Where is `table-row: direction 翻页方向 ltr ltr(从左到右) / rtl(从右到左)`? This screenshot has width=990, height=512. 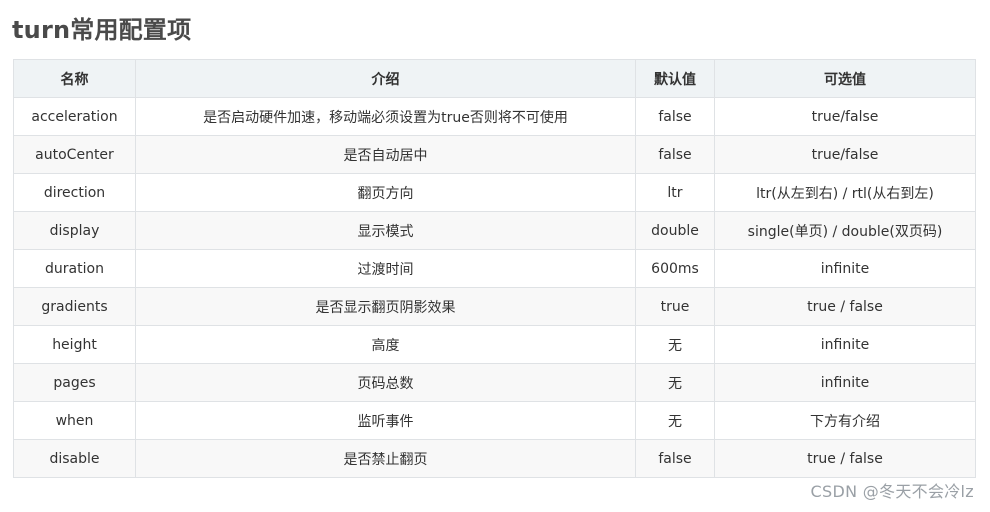 table-row: direction 翻页方向 ltr ltr(从左到右) / rtl(从右到左) is located at coordinates (494, 192).